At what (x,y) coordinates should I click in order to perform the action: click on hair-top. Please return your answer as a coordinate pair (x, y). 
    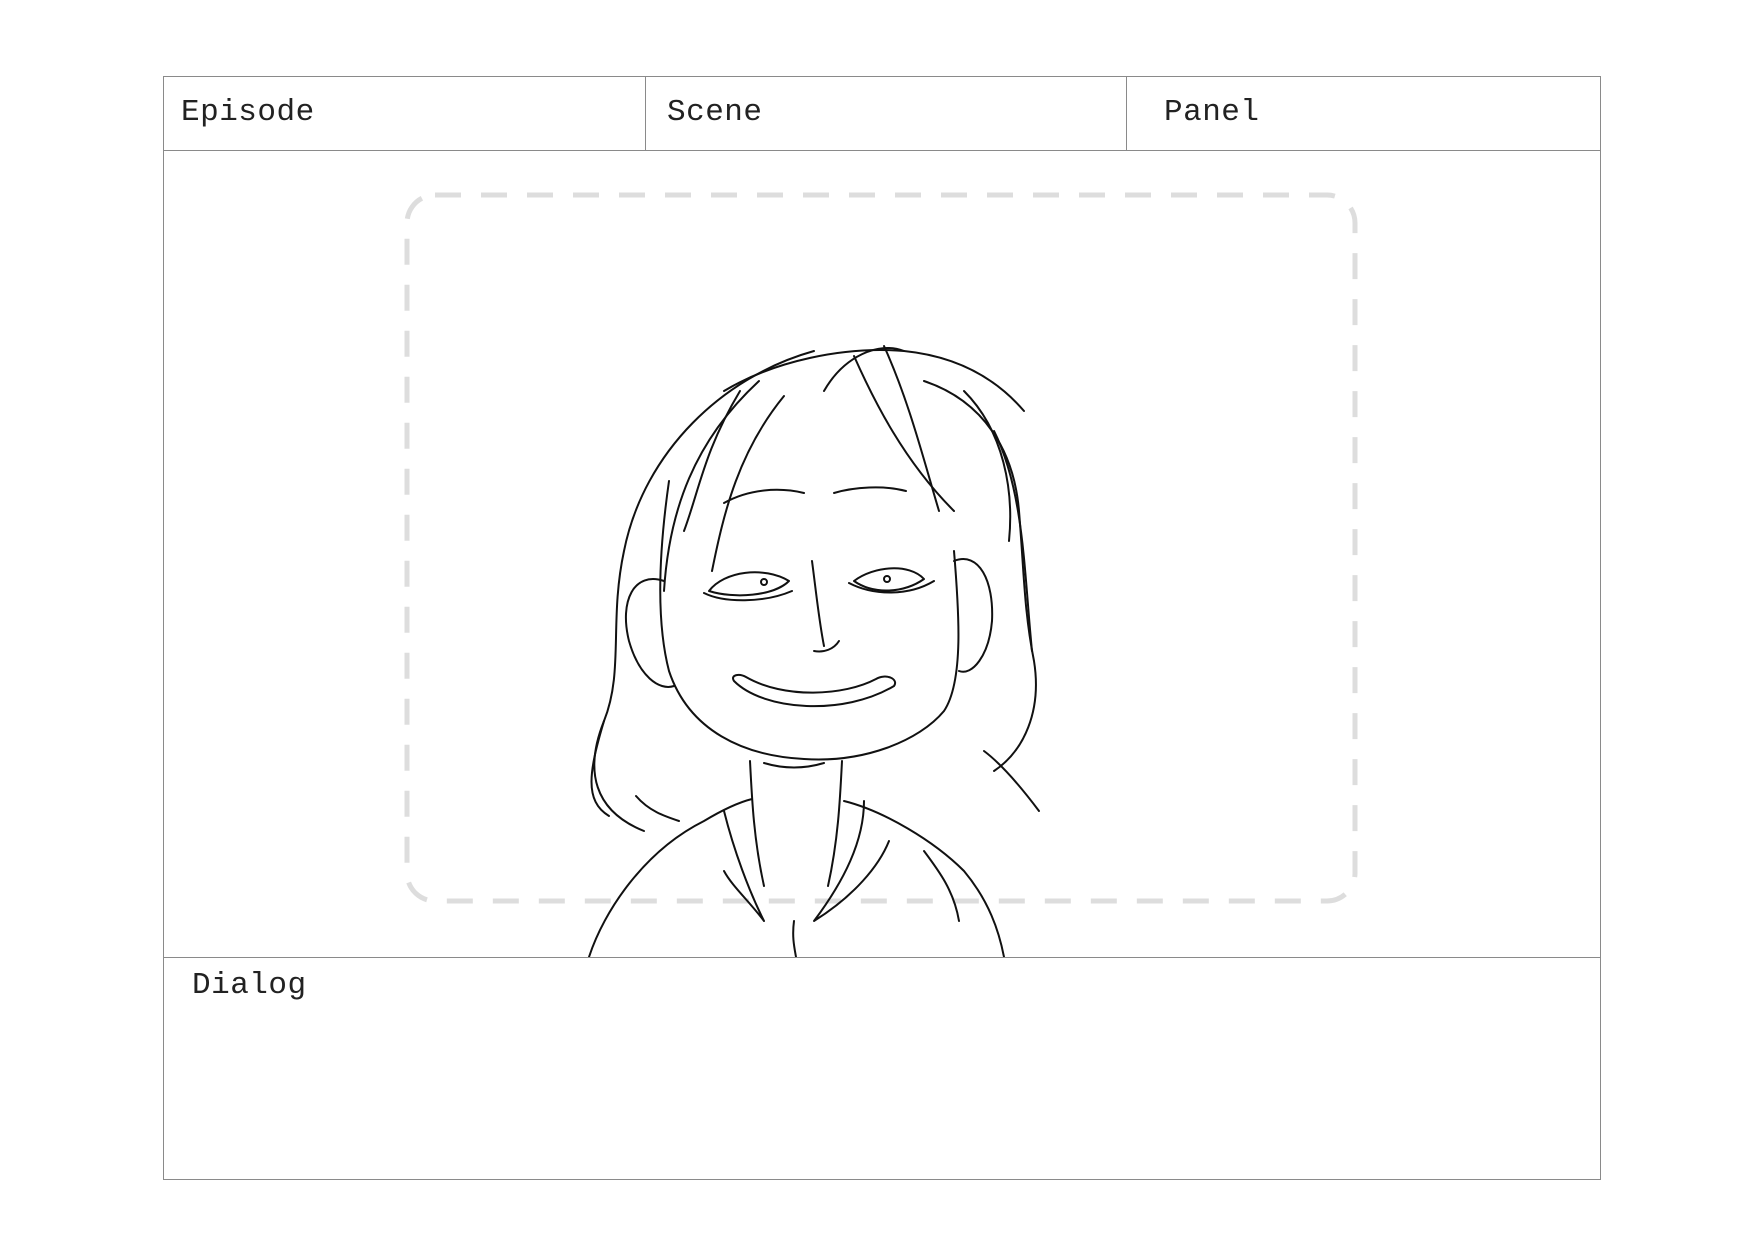
    Looking at the image, I should click on (874, 380).